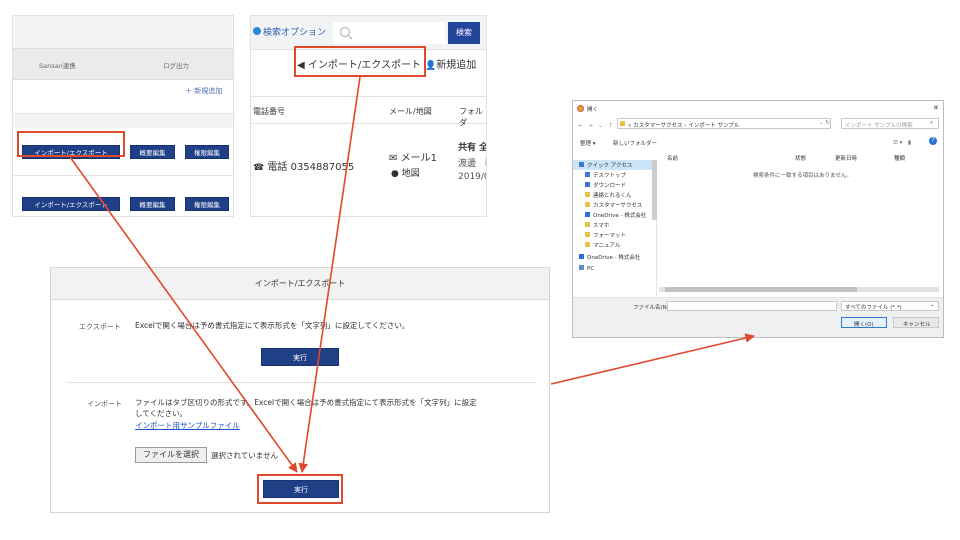  What do you see at coordinates (450, 63) in the screenshot?
I see `add-new-contact-button: 👤新規追加` at bounding box center [450, 63].